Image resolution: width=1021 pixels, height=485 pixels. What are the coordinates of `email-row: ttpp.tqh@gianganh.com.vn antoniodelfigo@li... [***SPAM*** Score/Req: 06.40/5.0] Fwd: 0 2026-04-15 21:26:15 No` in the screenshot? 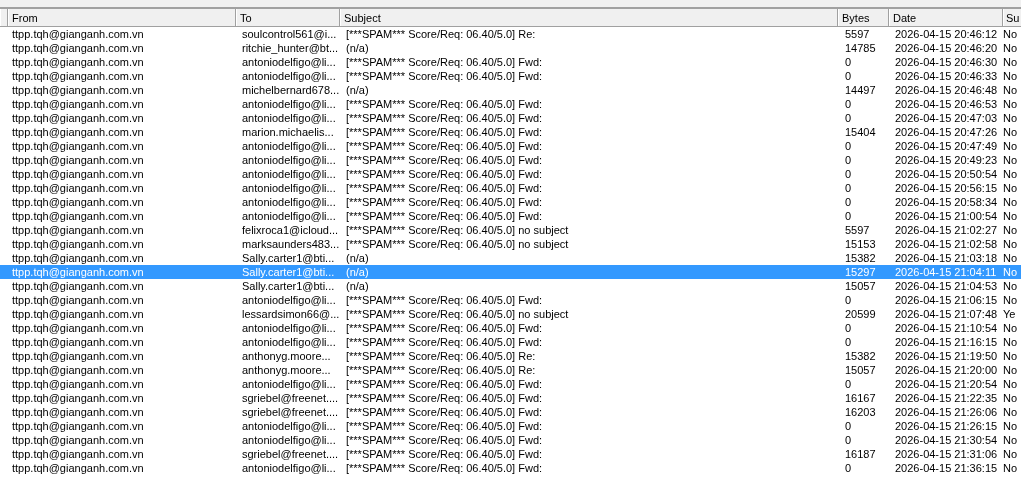 It's located at (510, 426).